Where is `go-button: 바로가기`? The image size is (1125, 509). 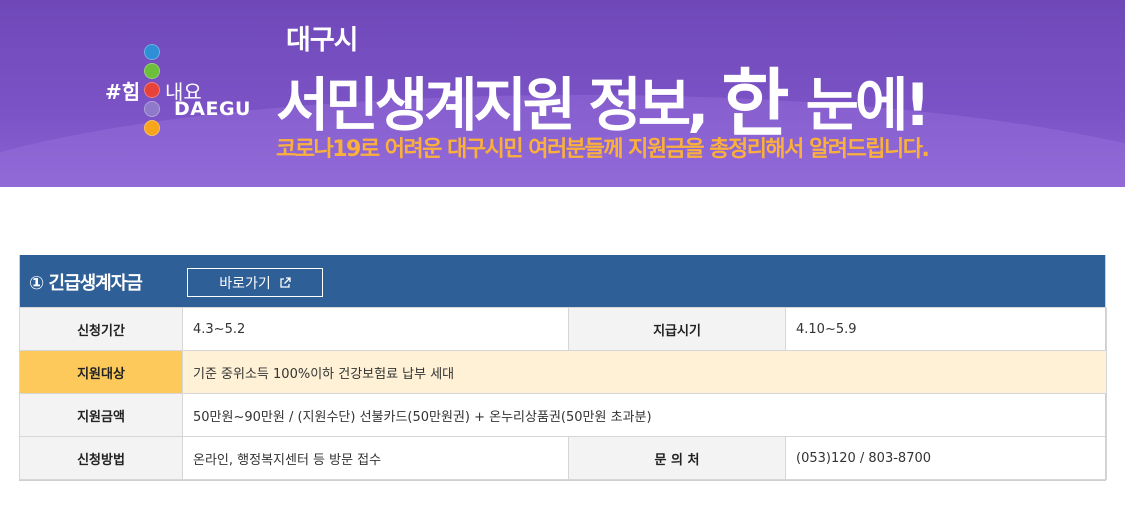 go-button: 바로가기 is located at coordinates (255, 282).